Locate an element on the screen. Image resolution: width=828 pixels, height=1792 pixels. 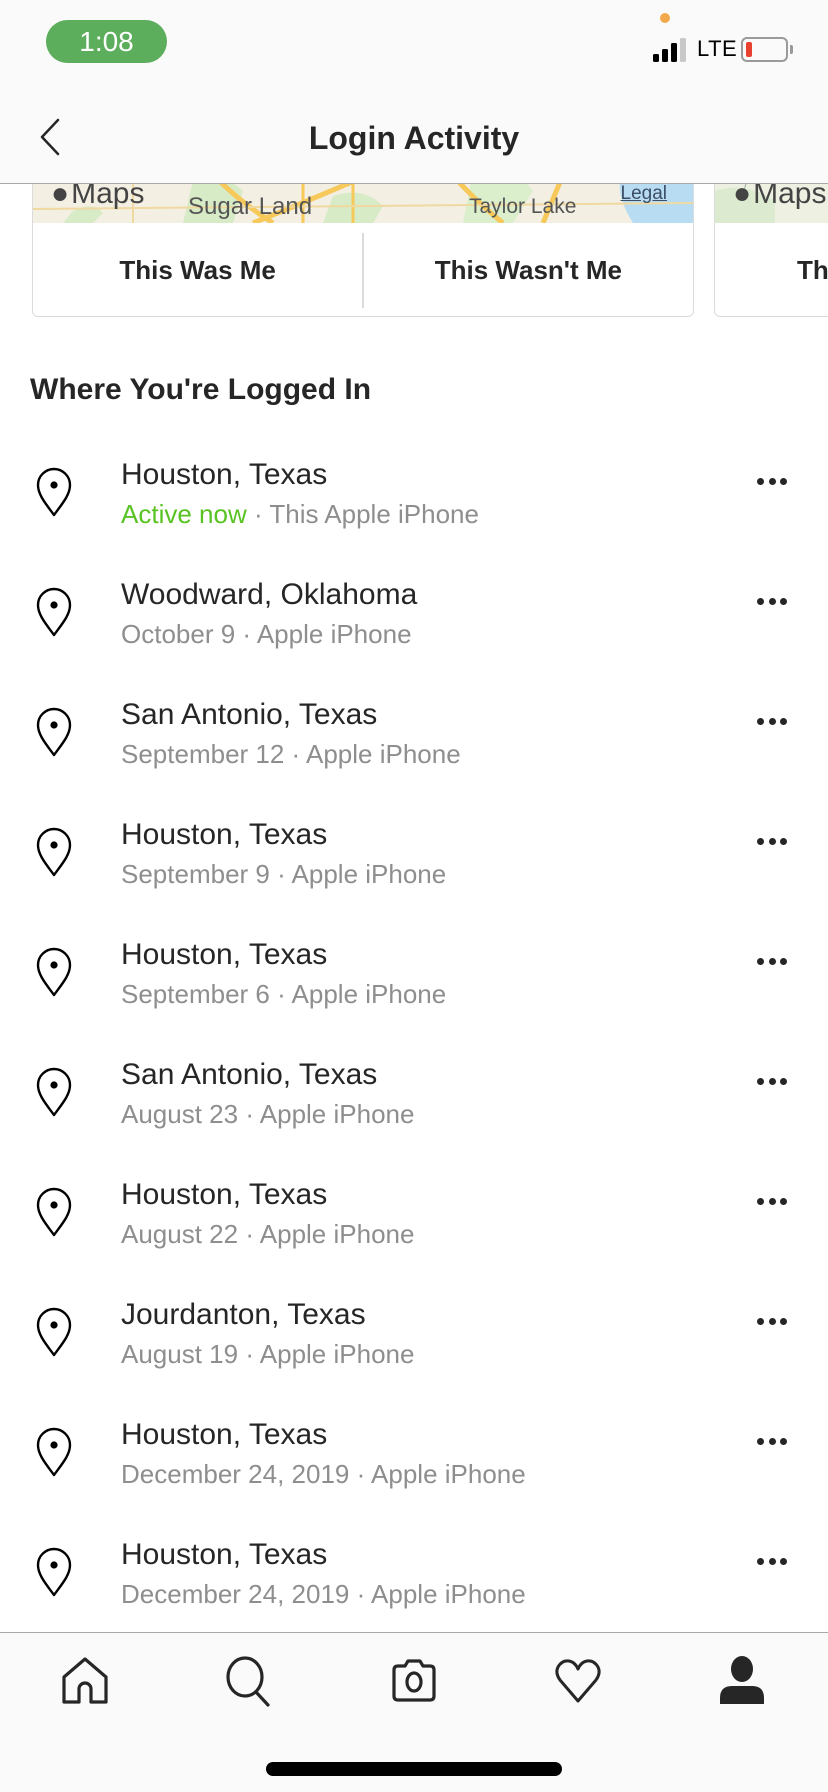
battery-cap is located at coordinates (791, 49).